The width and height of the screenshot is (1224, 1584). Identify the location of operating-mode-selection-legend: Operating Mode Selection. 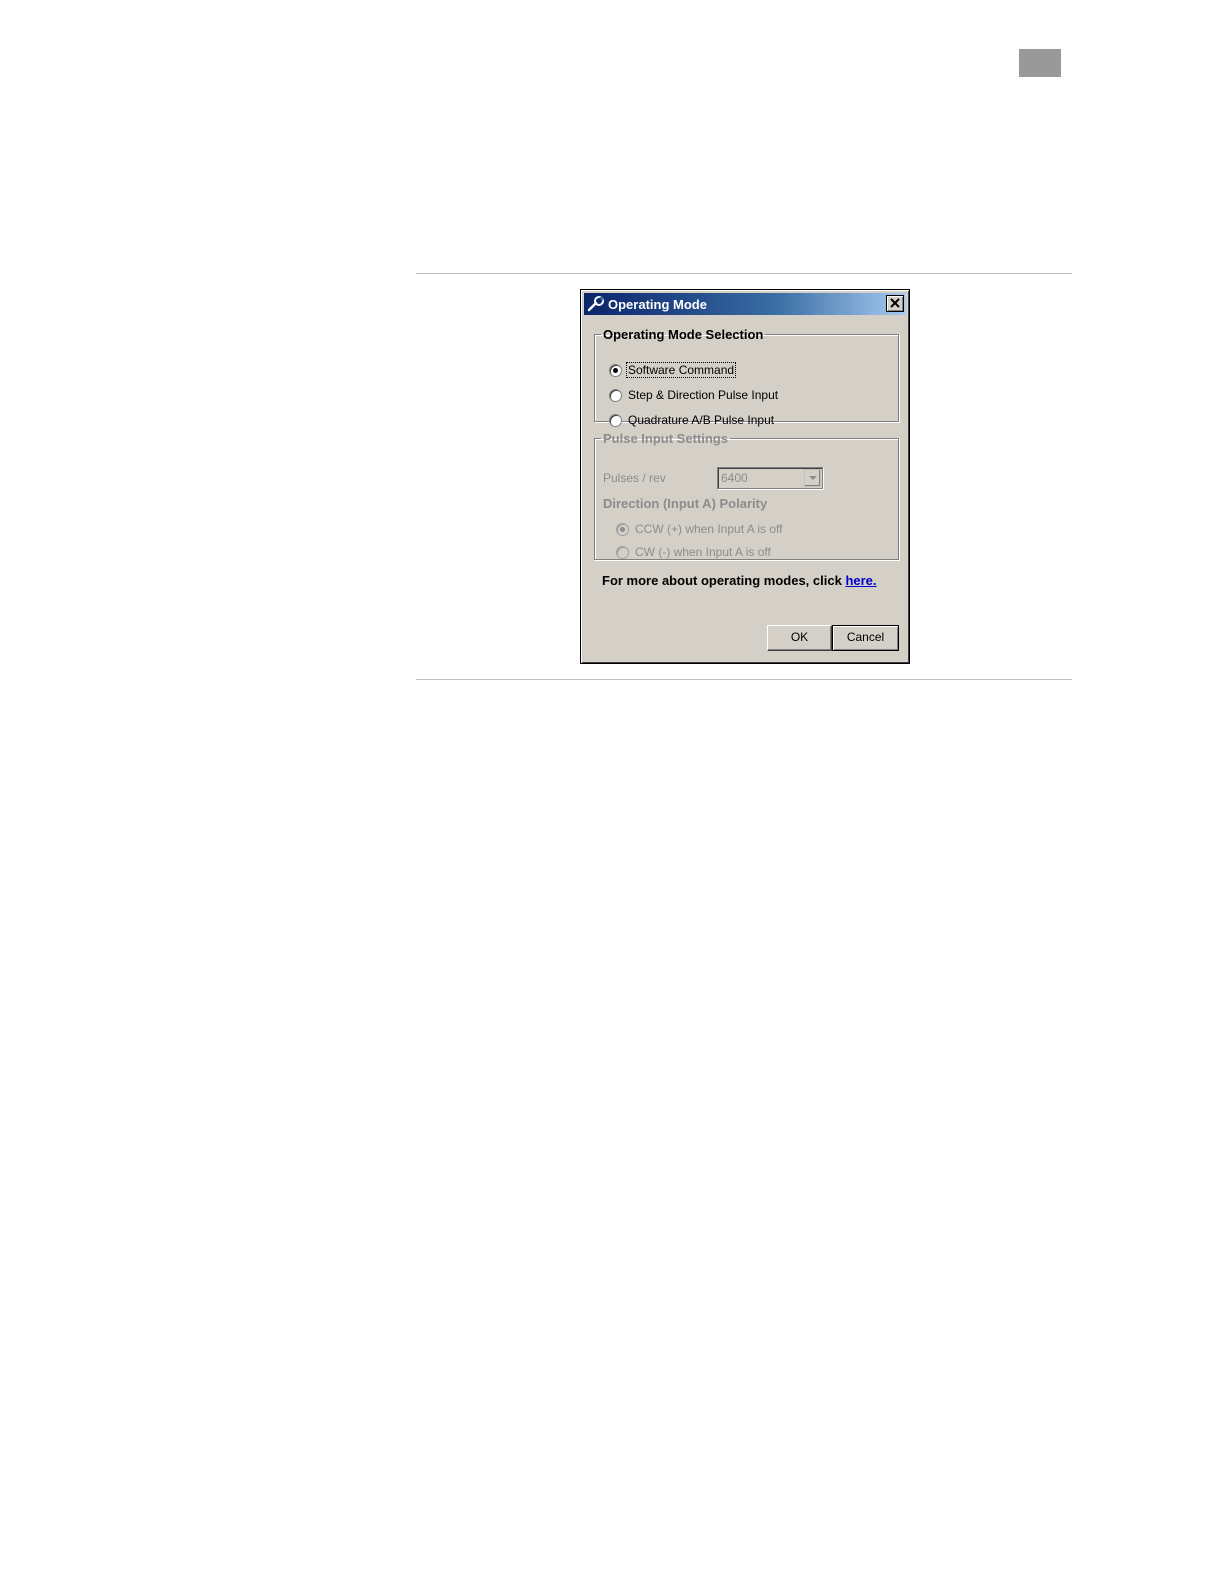
(683, 334).